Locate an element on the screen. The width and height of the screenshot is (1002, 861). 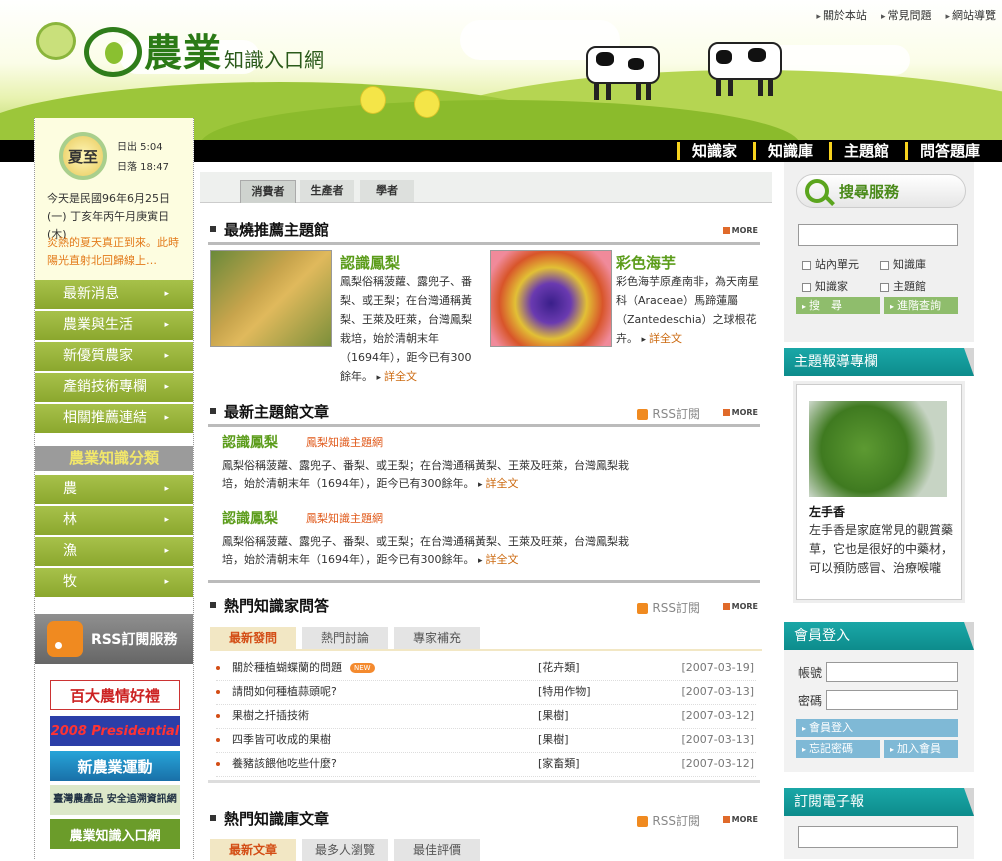
arrow-icon: ▸ is located at coordinates (818, 17).